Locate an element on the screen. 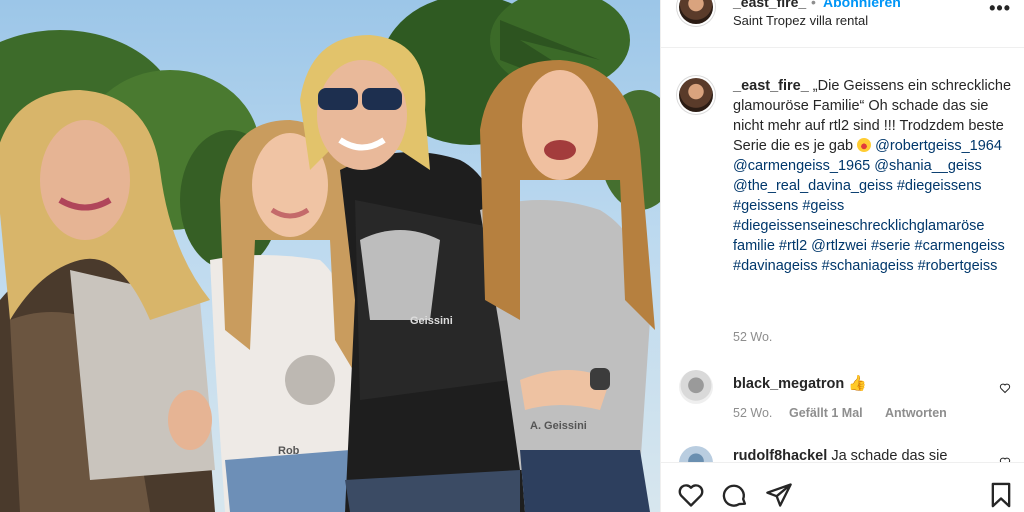 The width and height of the screenshot is (1024, 512). comment-reply-button: Antworten is located at coordinates (916, 413).